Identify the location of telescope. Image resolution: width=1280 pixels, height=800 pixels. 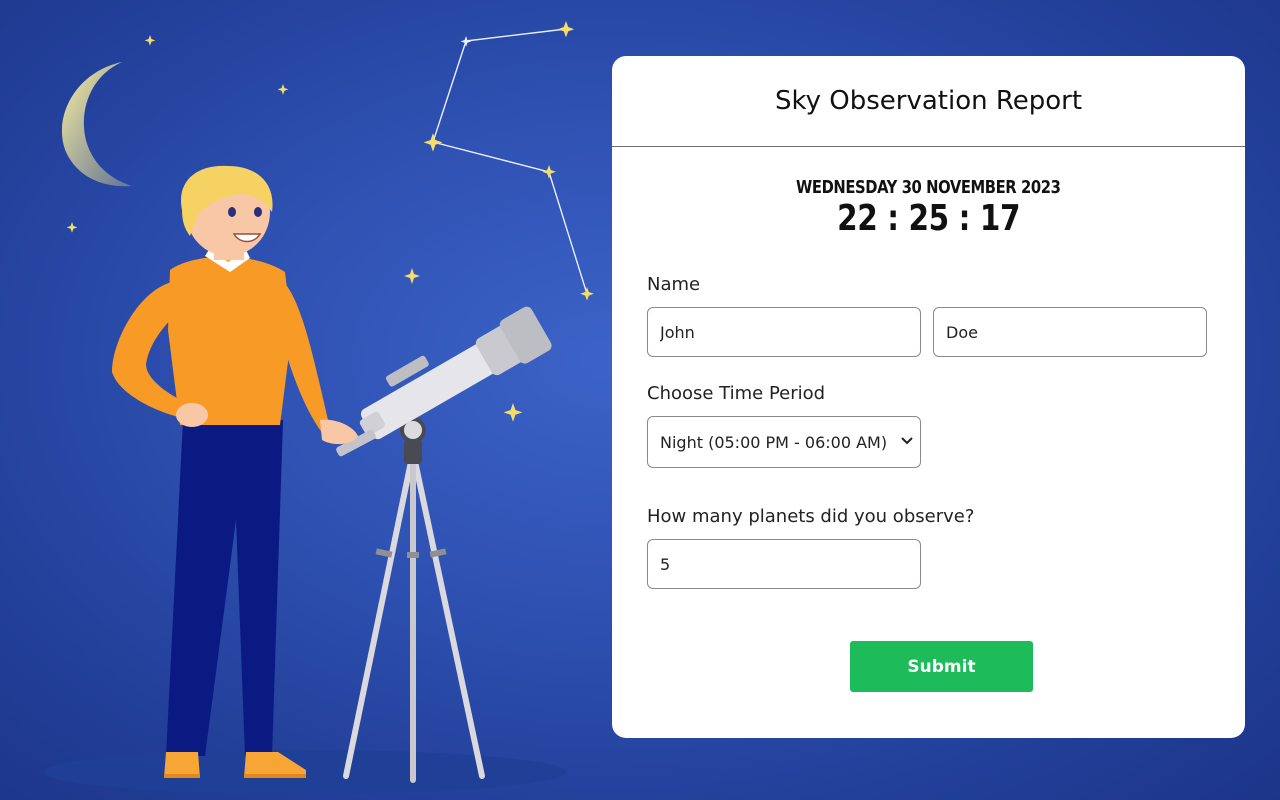
(444, 544).